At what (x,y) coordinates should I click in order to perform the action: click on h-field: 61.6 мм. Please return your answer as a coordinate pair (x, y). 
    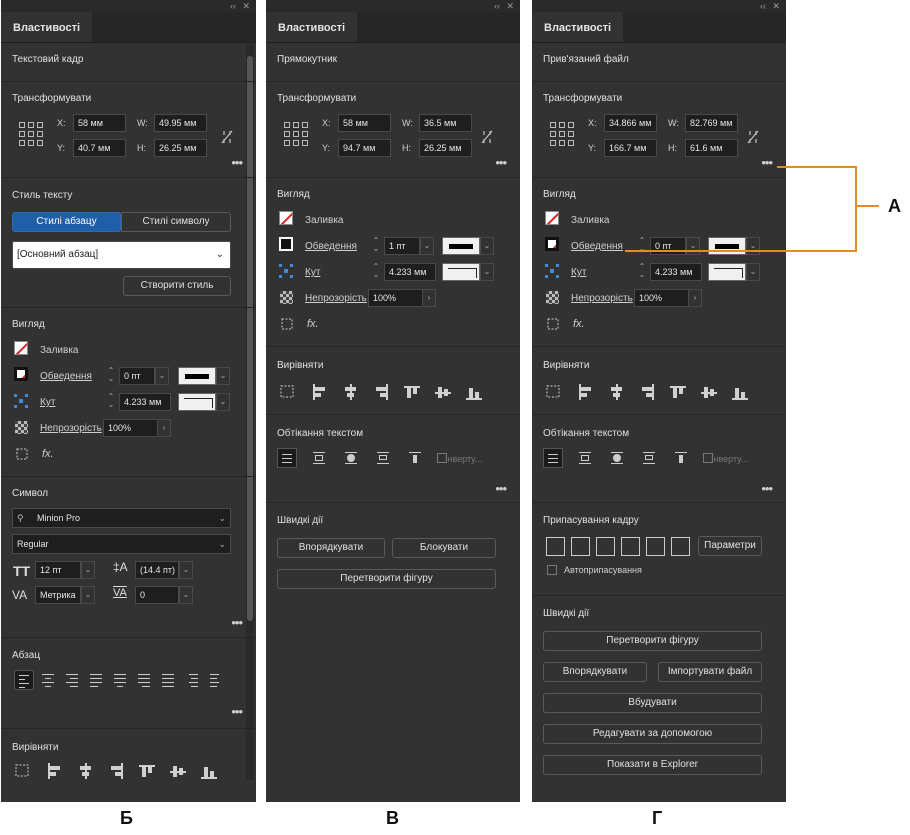
    Looking at the image, I should click on (711, 148).